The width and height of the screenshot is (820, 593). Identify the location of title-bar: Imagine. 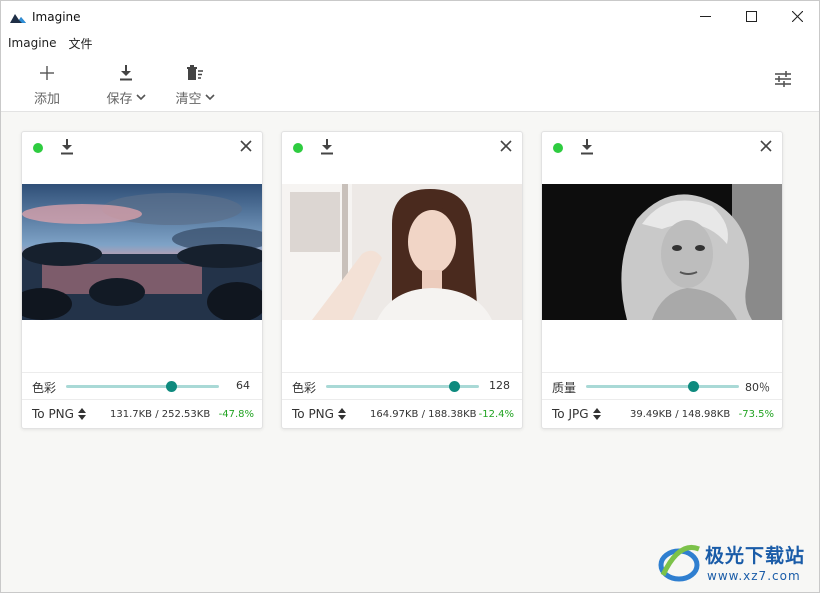
(410, 16).